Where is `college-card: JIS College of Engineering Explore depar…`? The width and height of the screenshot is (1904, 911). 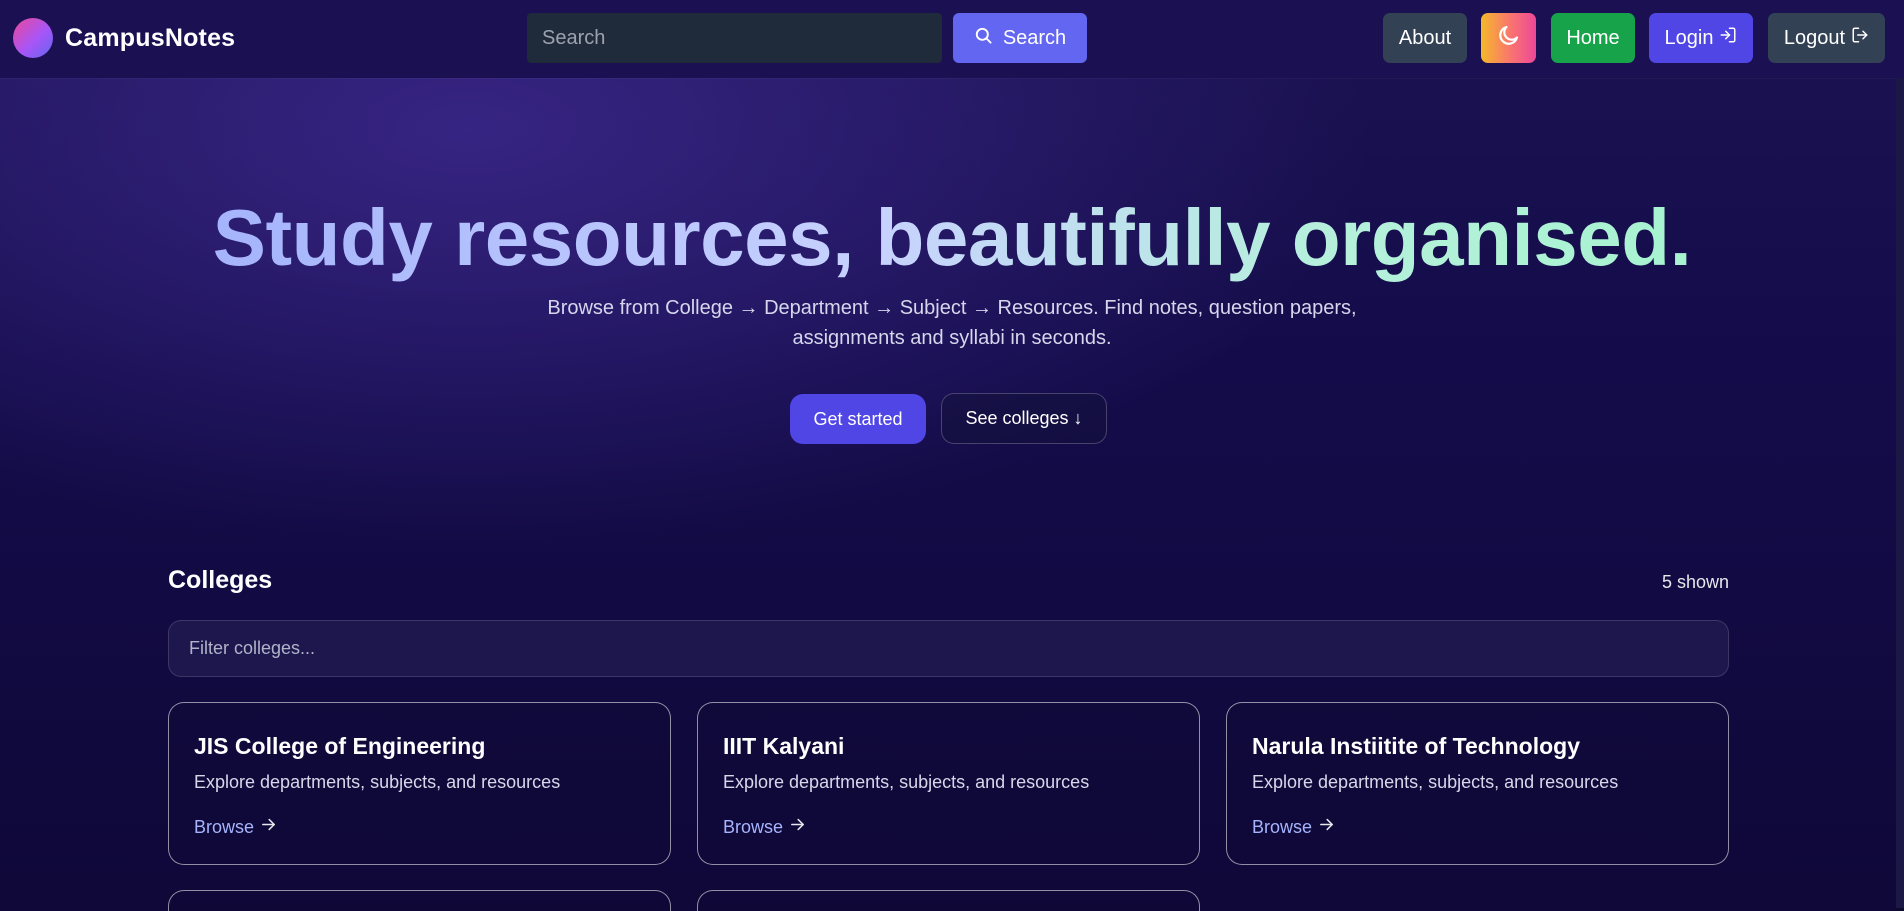
college-card: JIS College of Engineering Explore depar… is located at coordinates (419, 783).